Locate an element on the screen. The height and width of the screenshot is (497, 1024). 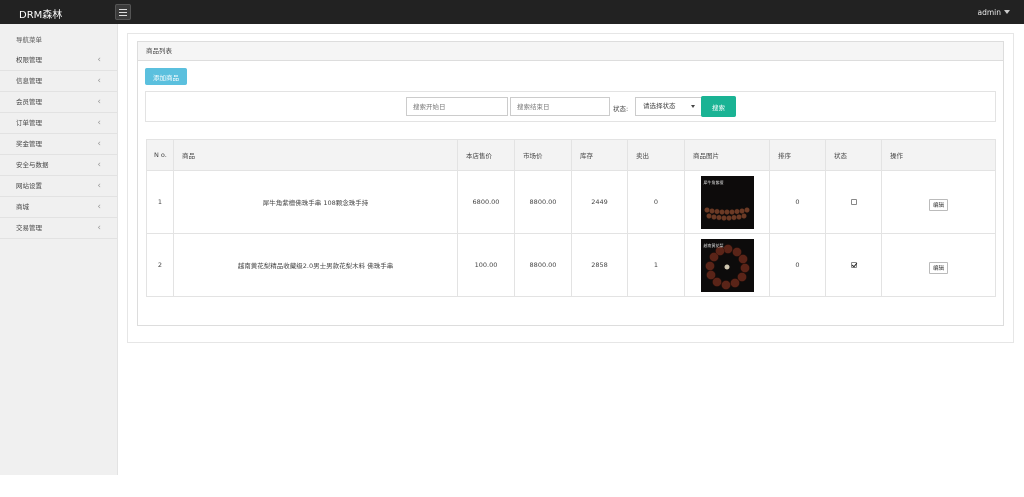
sidebar-item-label: 交易管理 is located at coordinates (29, 228).